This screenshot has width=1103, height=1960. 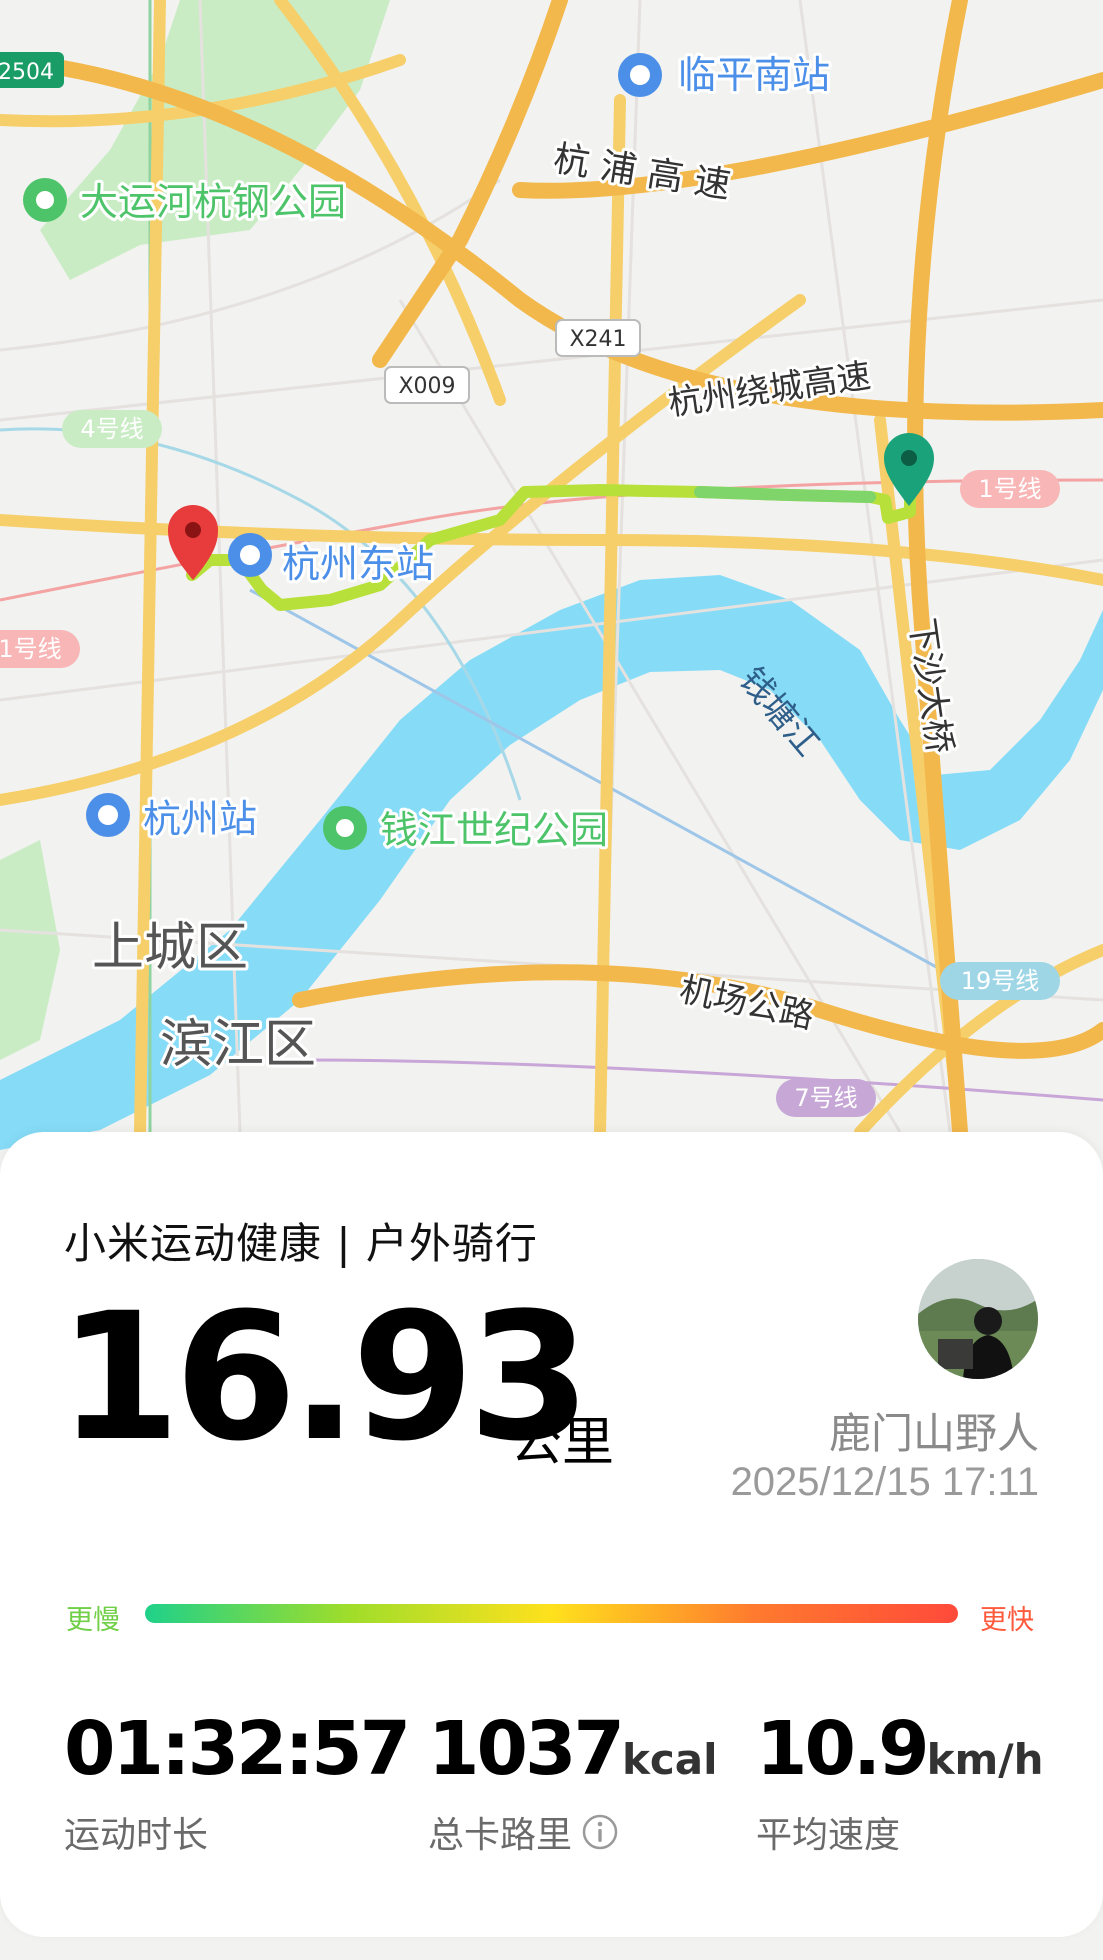 I want to click on metro-badge-line4: 4号线, so click(x=112, y=429).